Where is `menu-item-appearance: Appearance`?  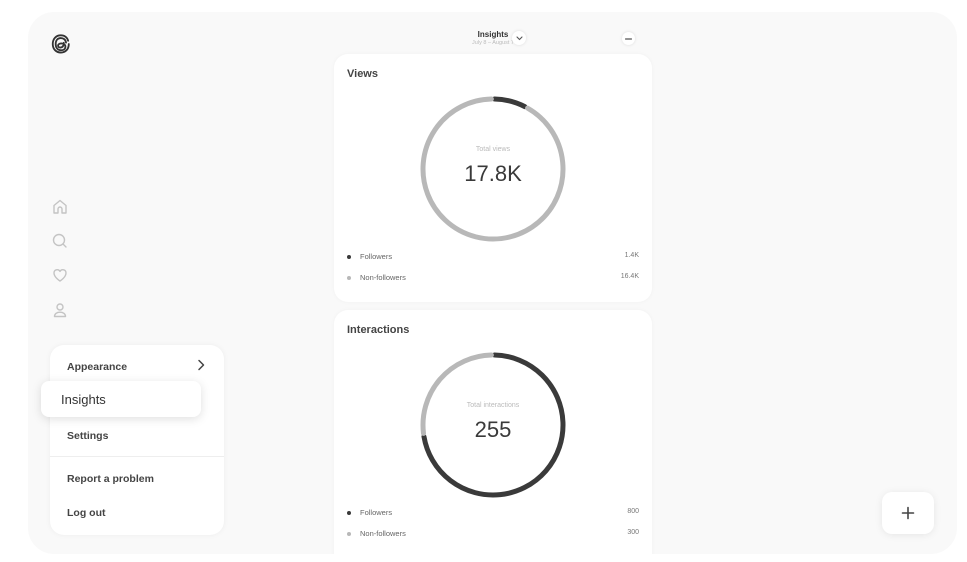
menu-item-appearance: Appearance is located at coordinates (97, 367).